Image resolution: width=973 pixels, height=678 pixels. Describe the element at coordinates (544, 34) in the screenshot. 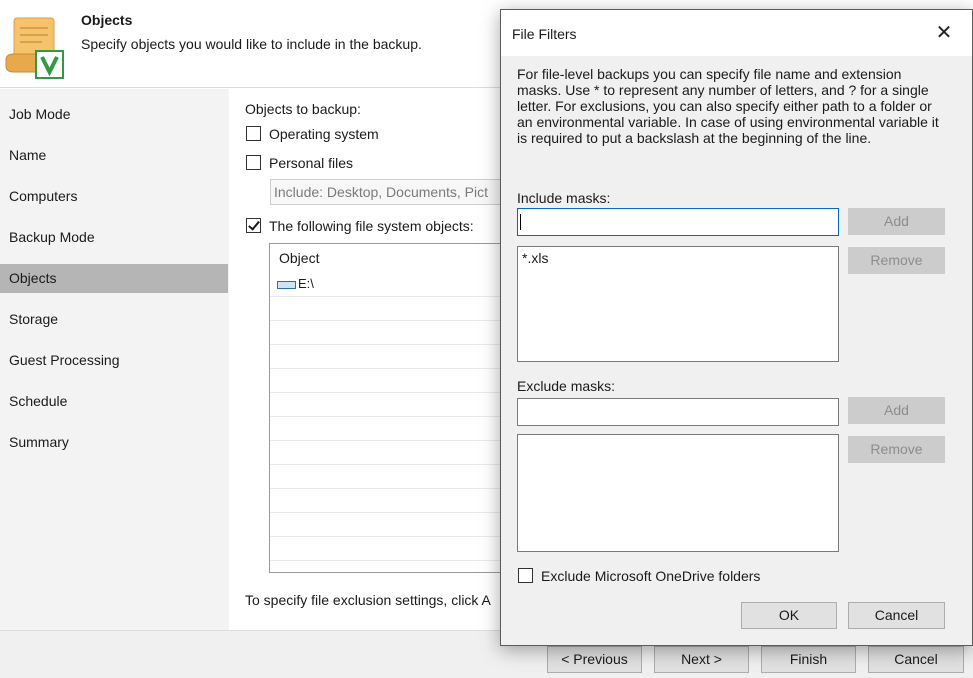

I see `dialog-title: File Filters` at that location.